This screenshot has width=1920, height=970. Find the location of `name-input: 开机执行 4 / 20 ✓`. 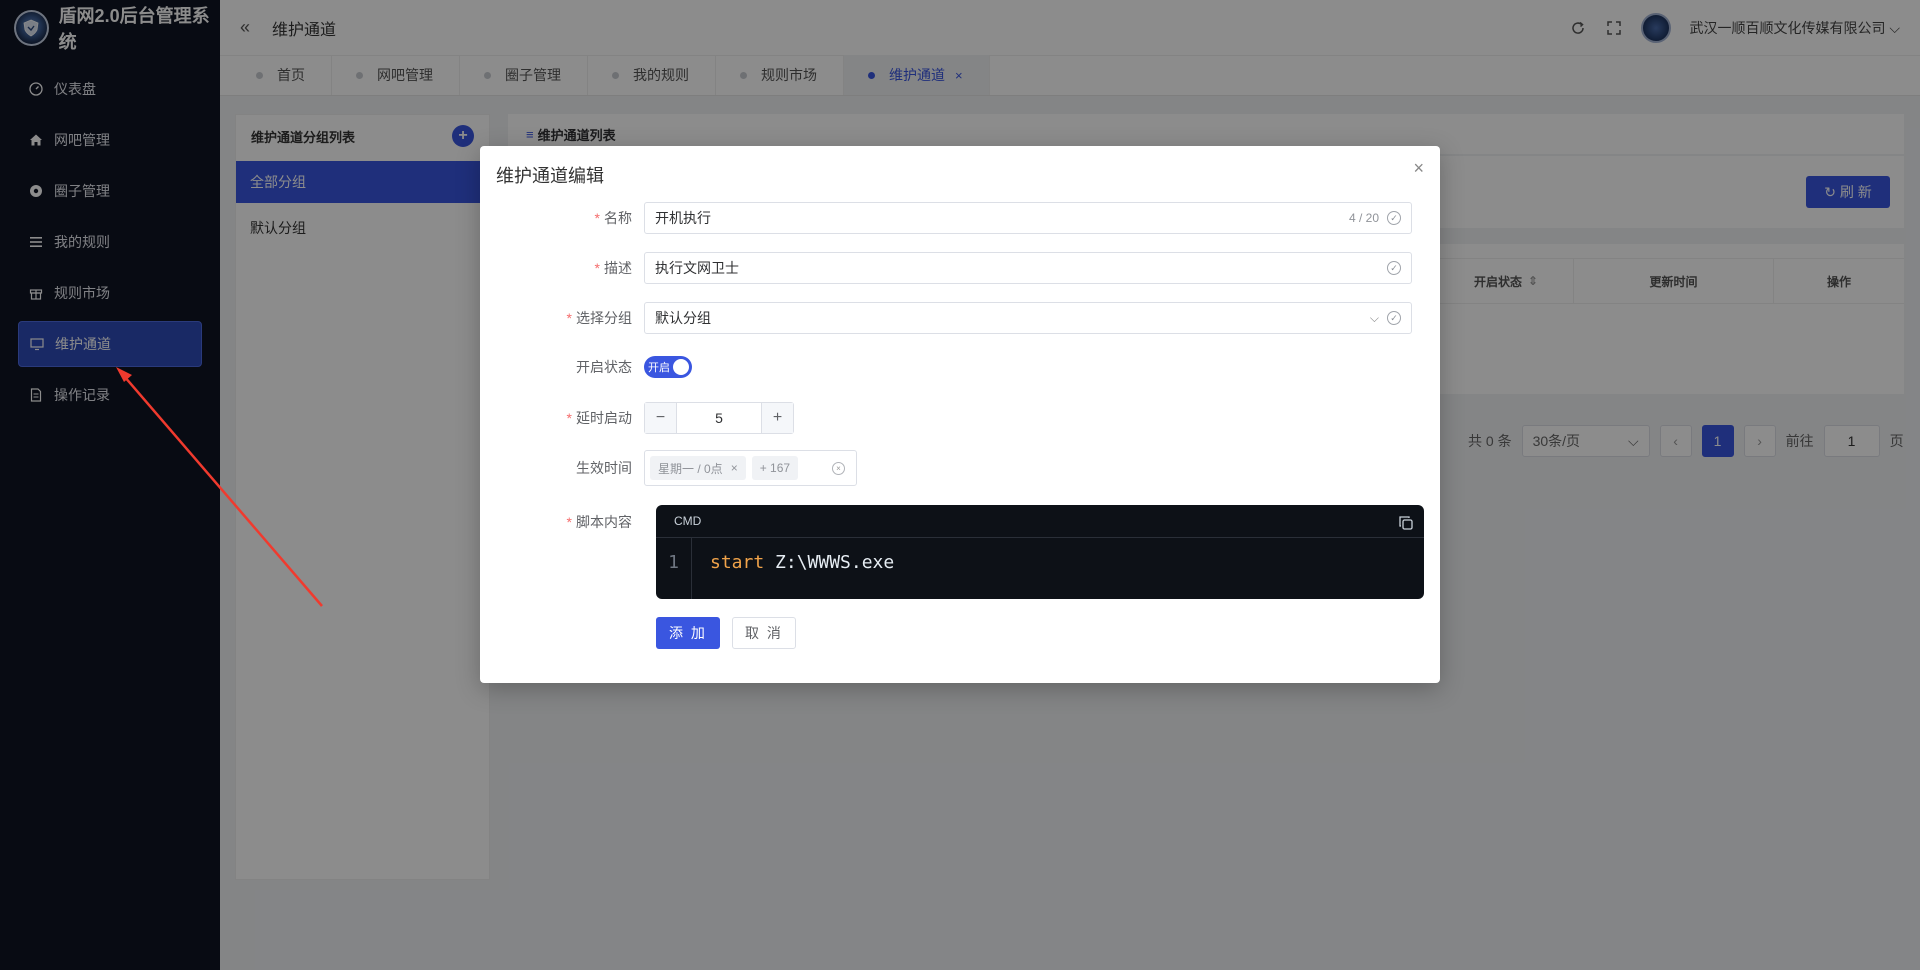

name-input: 开机执行 4 / 20 ✓ is located at coordinates (1028, 218).